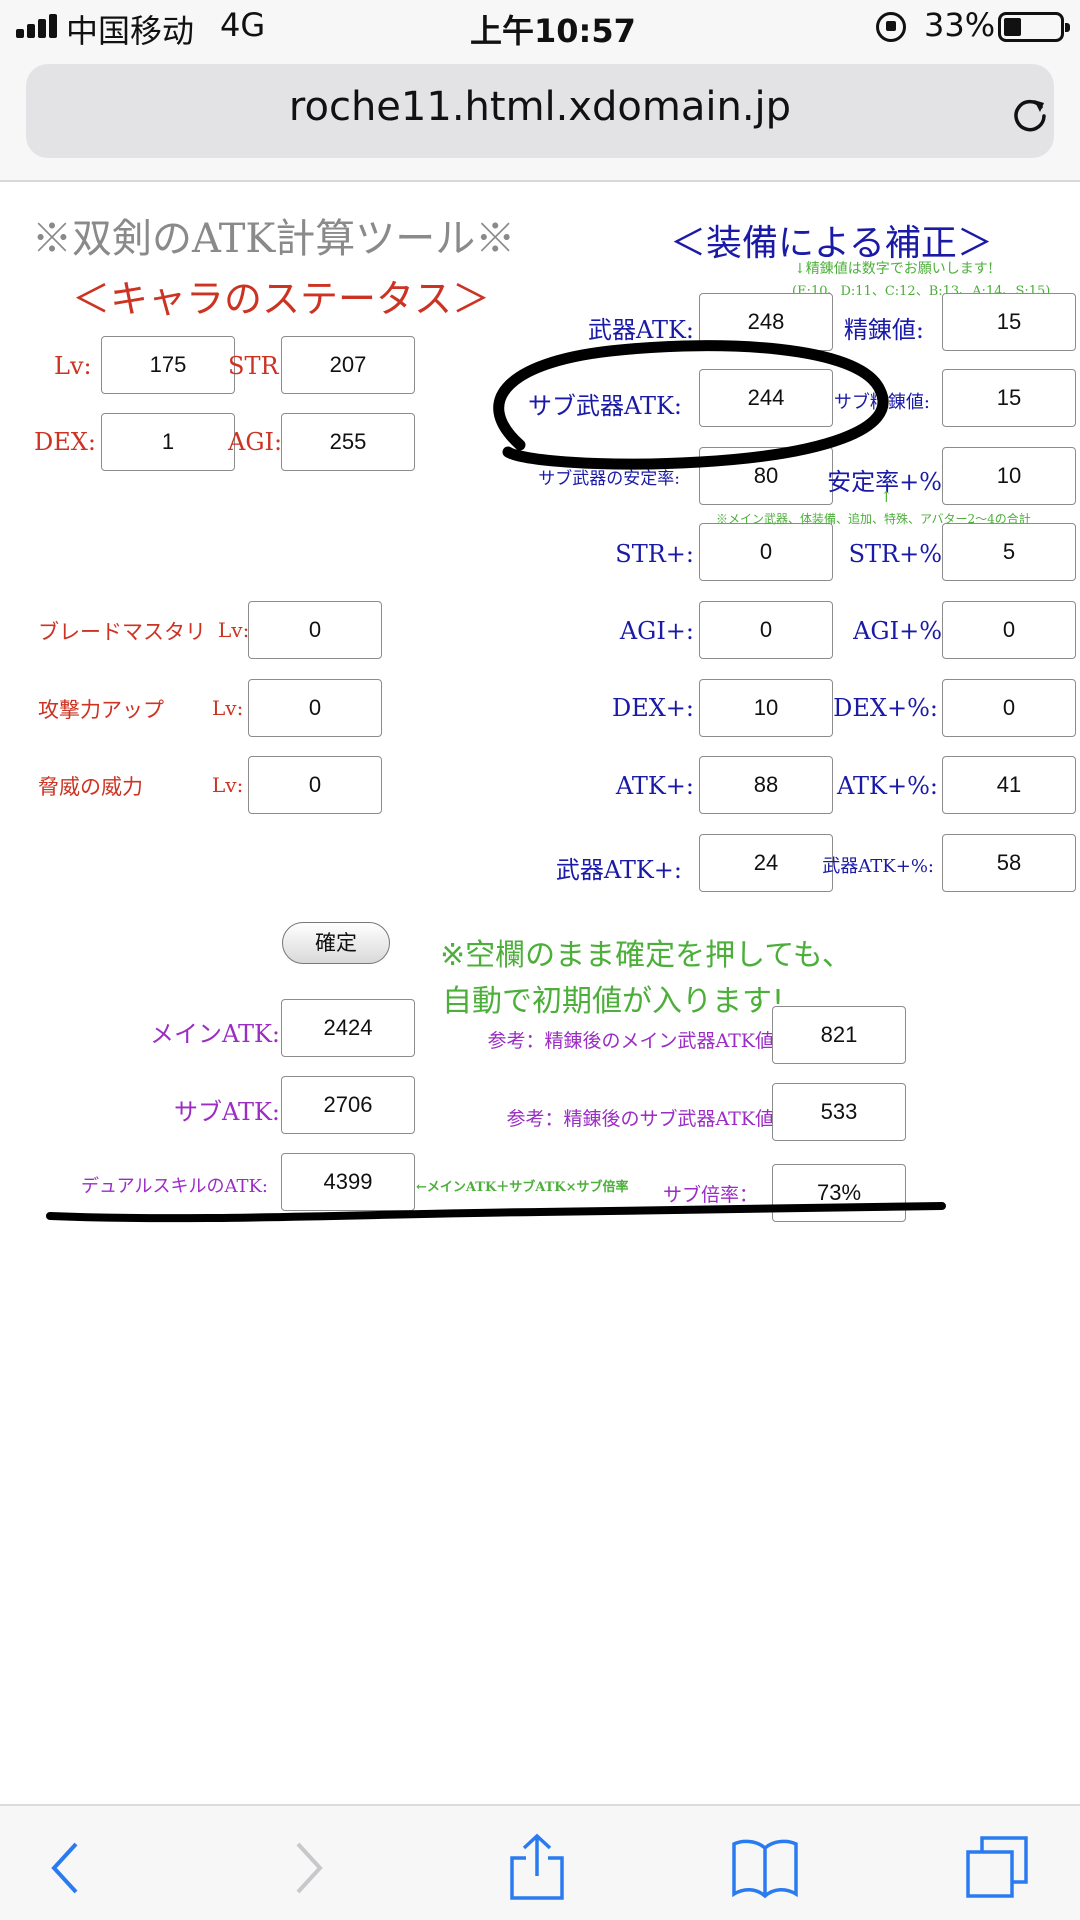  I want to click on bookmarks-icon, so click(765, 1867).